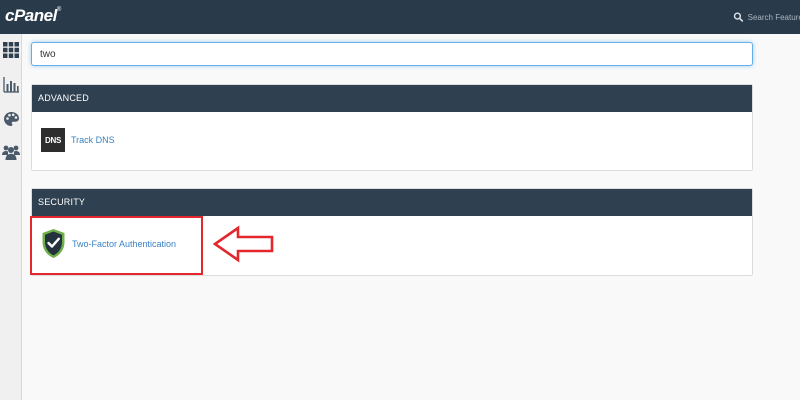 This screenshot has width=800, height=400. What do you see at coordinates (11, 217) in the screenshot?
I see `sidebar` at bounding box center [11, 217].